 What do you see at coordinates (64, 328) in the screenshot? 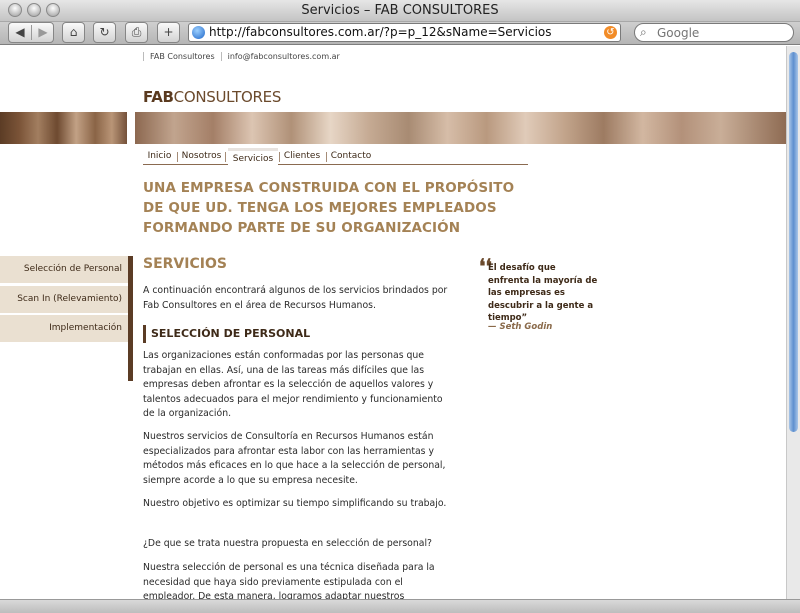
I see `side-nav-implementacion: Implementación` at bounding box center [64, 328].